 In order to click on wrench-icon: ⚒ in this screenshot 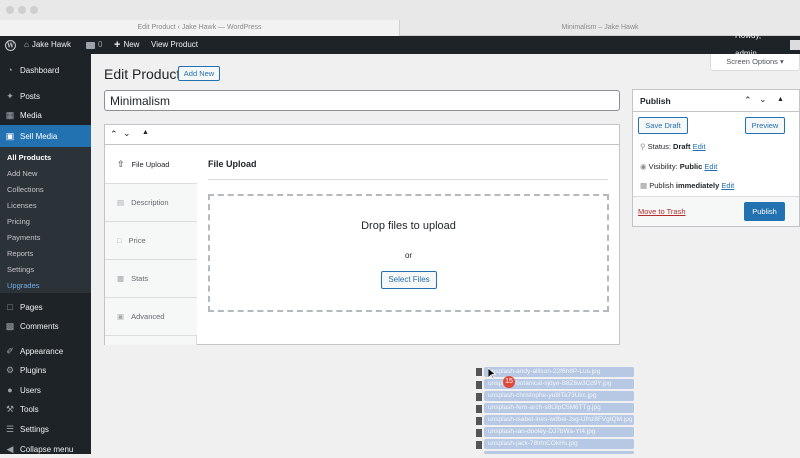, I will do `click(10, 408)`.